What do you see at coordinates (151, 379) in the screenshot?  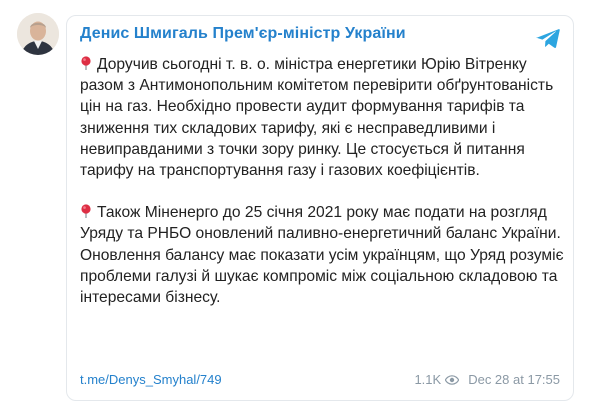 I see `post-link: t.me/Denys_Smyhal/749` at bounding box center [151, 379].